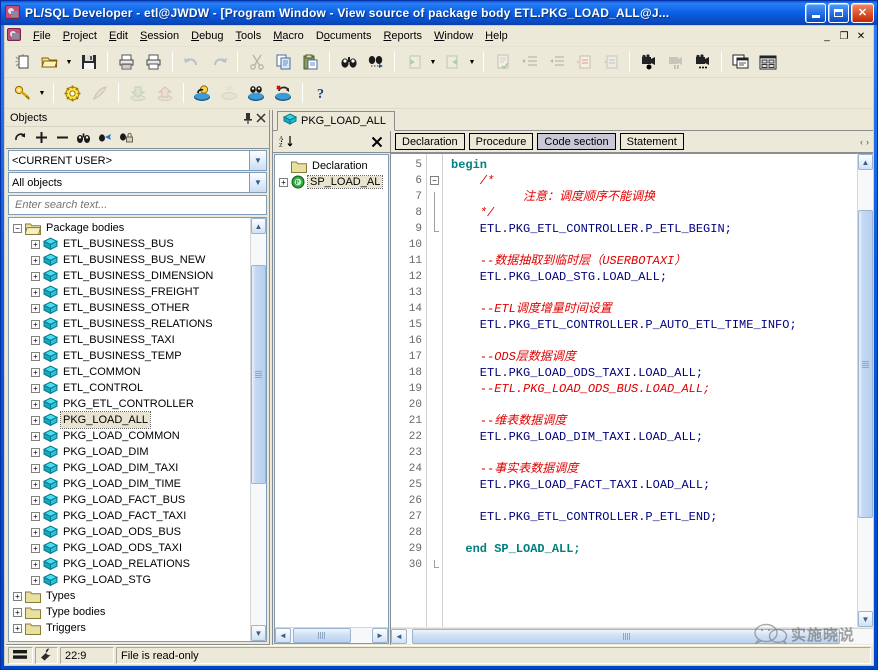  What do you see at coordinates (129, 628) in the screenshot?
I see `tree-node-folder: + Triggers` at bounding box center [129, 628].